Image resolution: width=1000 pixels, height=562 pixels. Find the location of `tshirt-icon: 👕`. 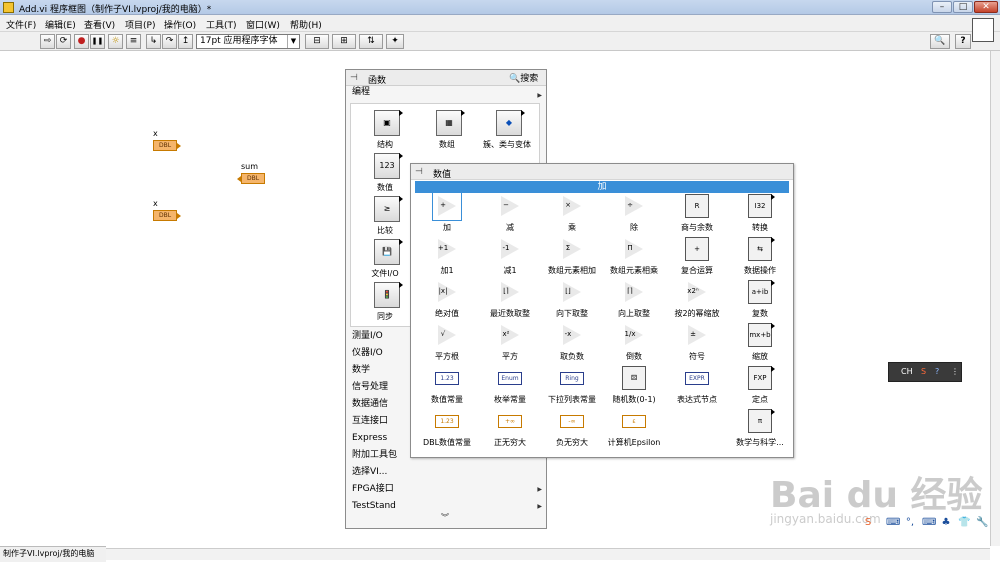

tshirt-icon: 👕 is located at coordinates (964, 523).